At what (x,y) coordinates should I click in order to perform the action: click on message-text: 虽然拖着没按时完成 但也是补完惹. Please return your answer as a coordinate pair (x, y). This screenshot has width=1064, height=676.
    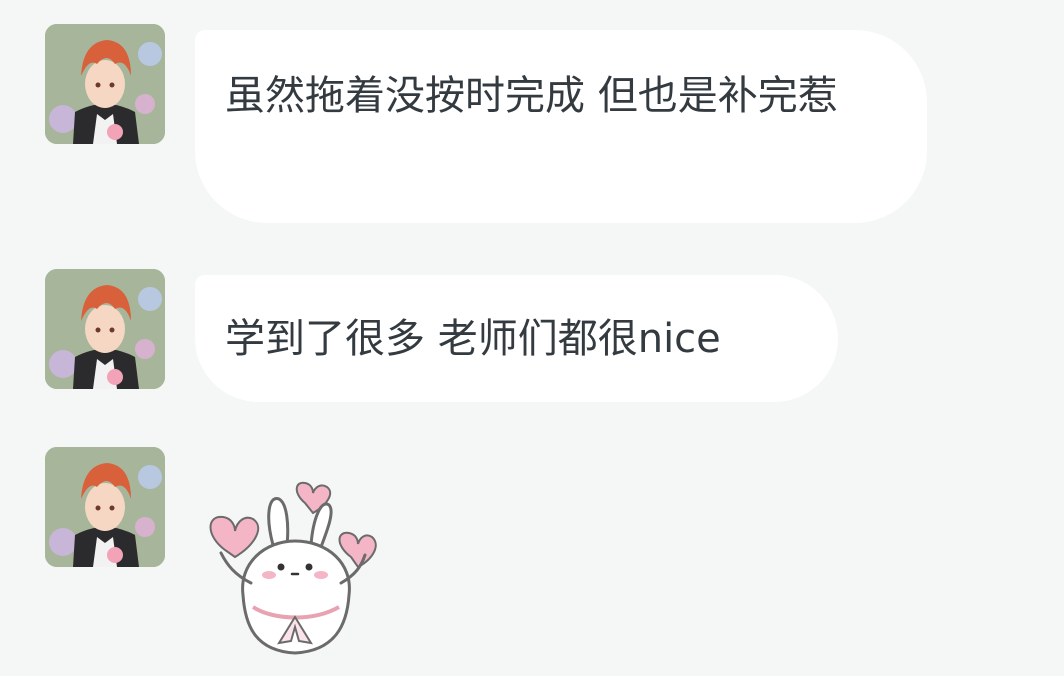
    Looking at the image, I should click on (531, 96).